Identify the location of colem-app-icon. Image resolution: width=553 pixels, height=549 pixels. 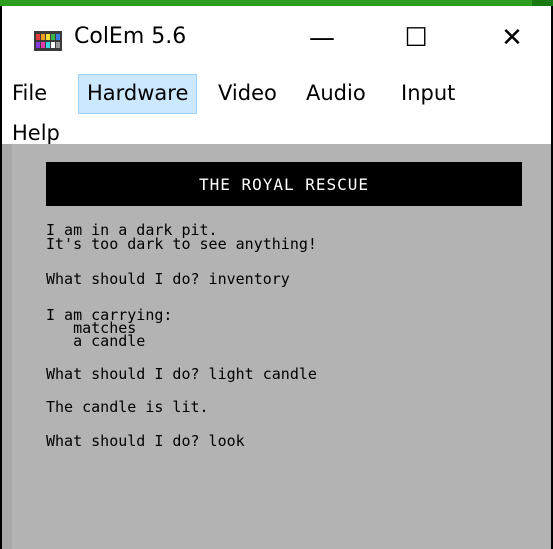
(48, 41).